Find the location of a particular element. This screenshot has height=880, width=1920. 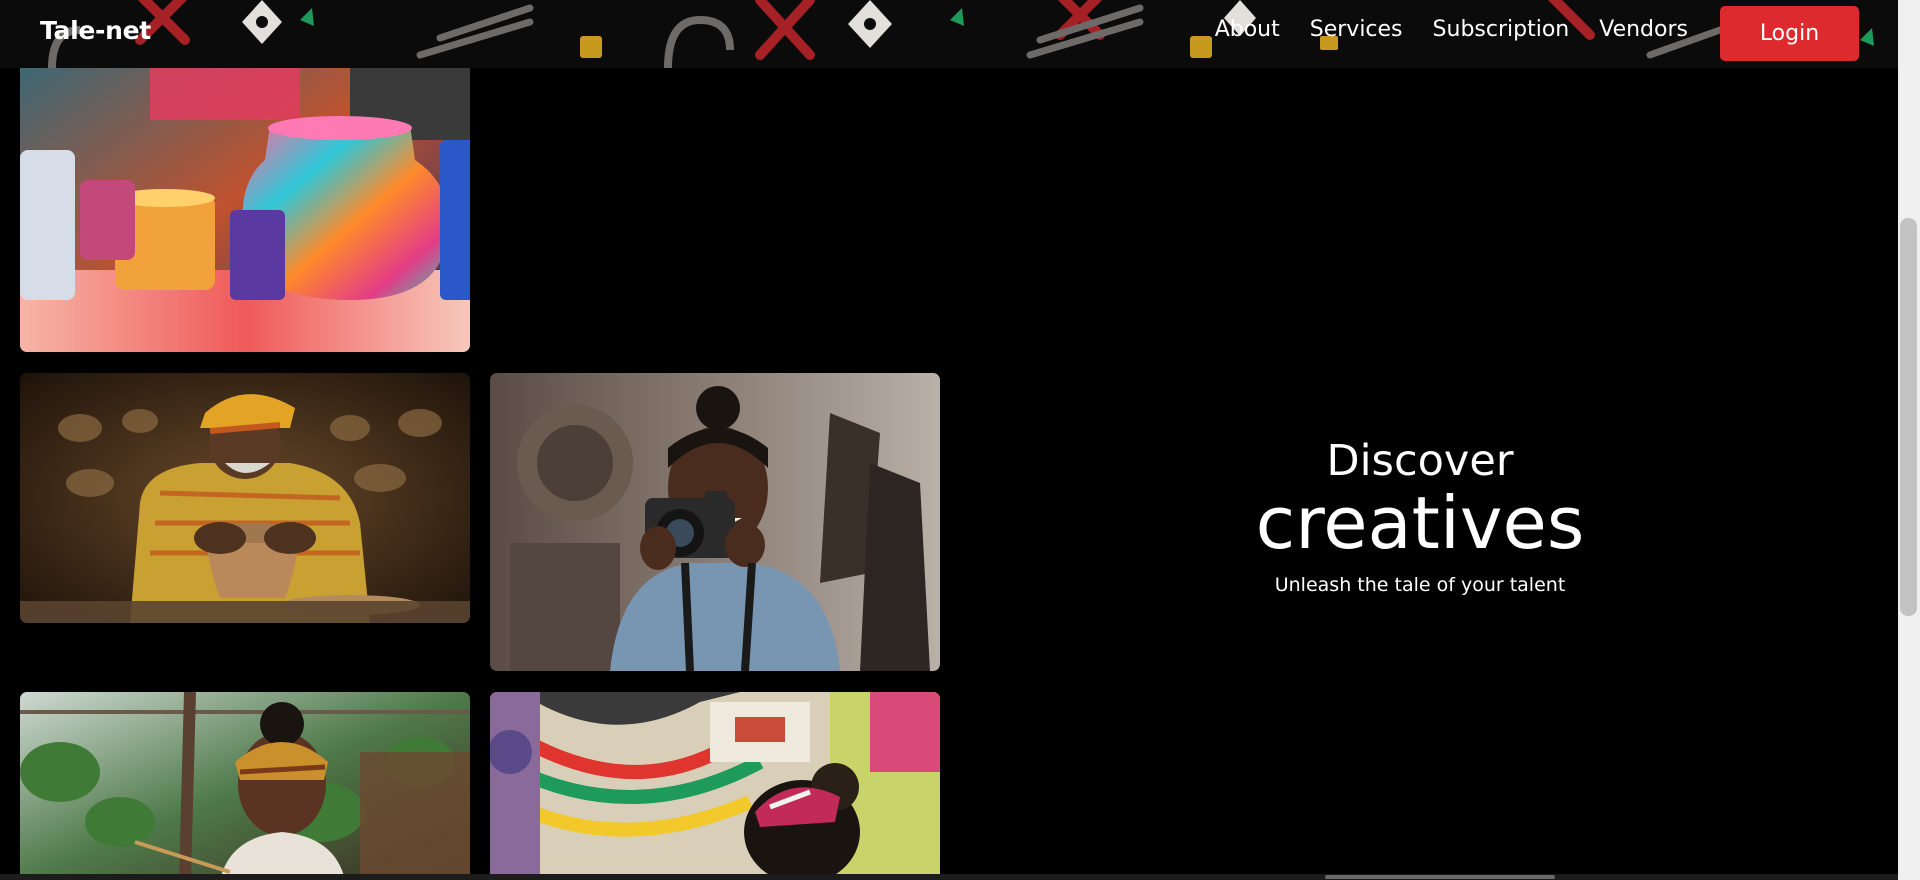

vertical-scrollbar-thumb is located at coordinates (1908, 417).